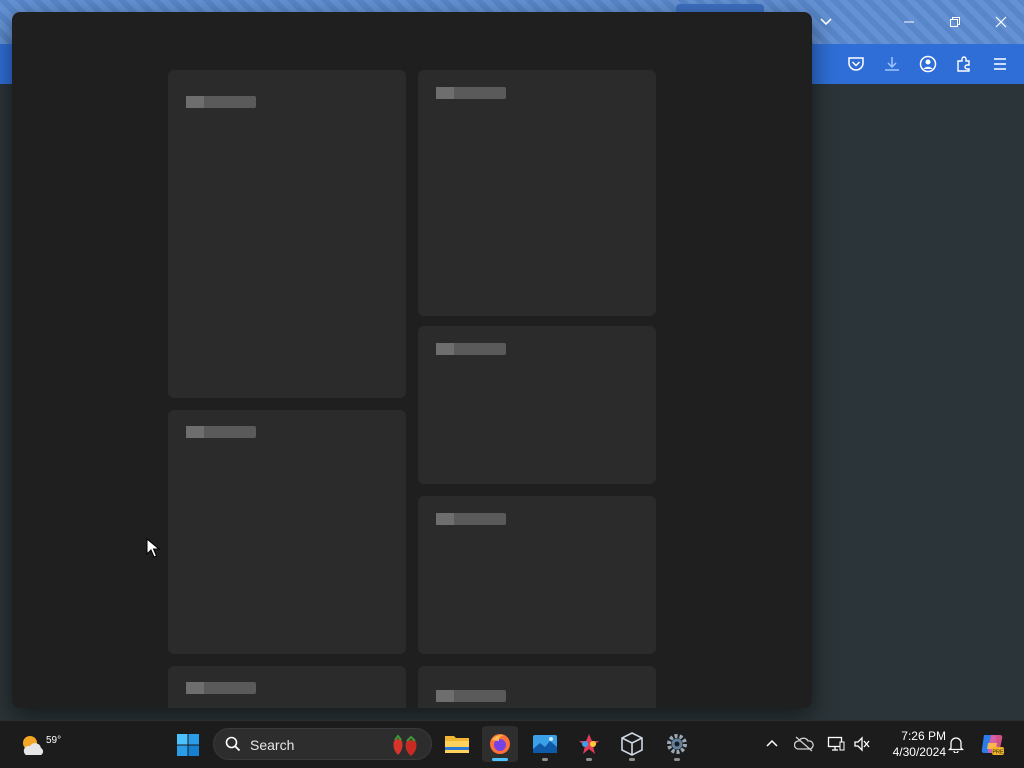  I want to click on taskbar-search-box: Search, so click(322, 744).